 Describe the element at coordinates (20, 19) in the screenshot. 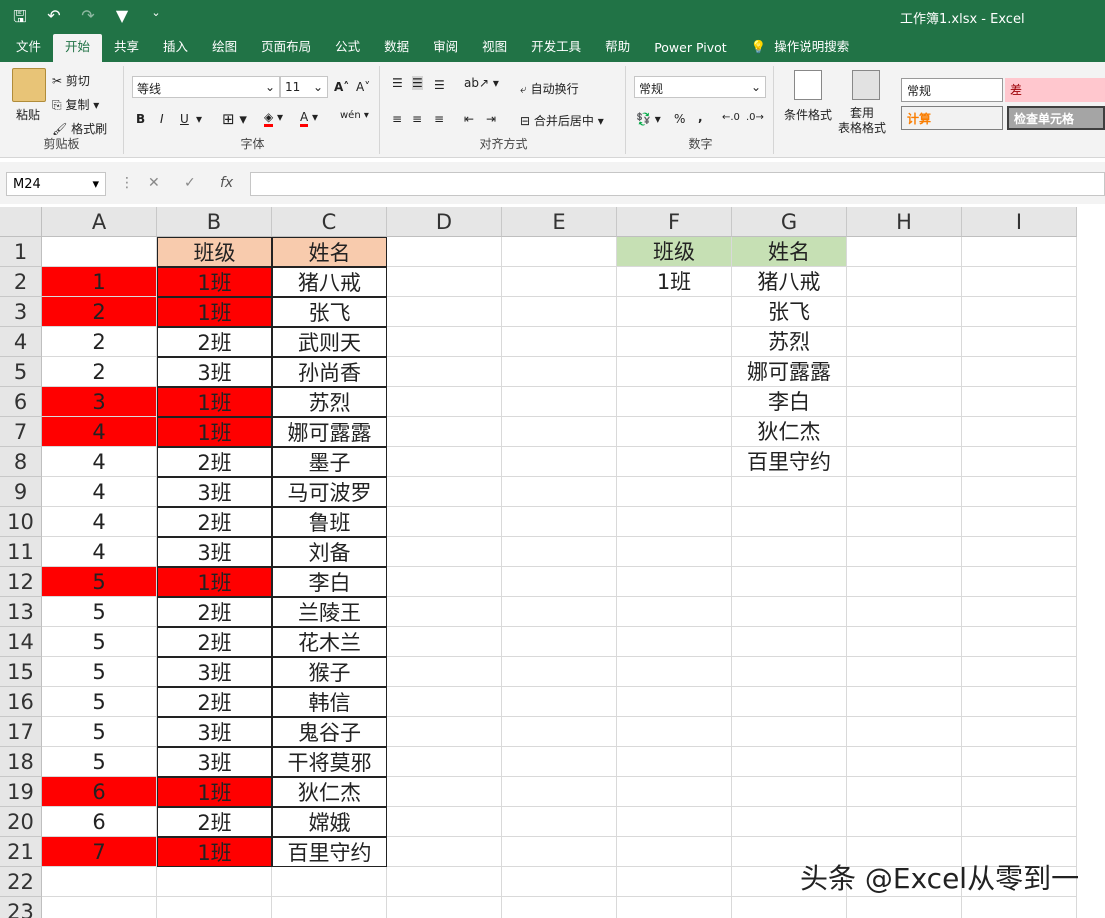

I see `save-icon: 🖫` at that location.